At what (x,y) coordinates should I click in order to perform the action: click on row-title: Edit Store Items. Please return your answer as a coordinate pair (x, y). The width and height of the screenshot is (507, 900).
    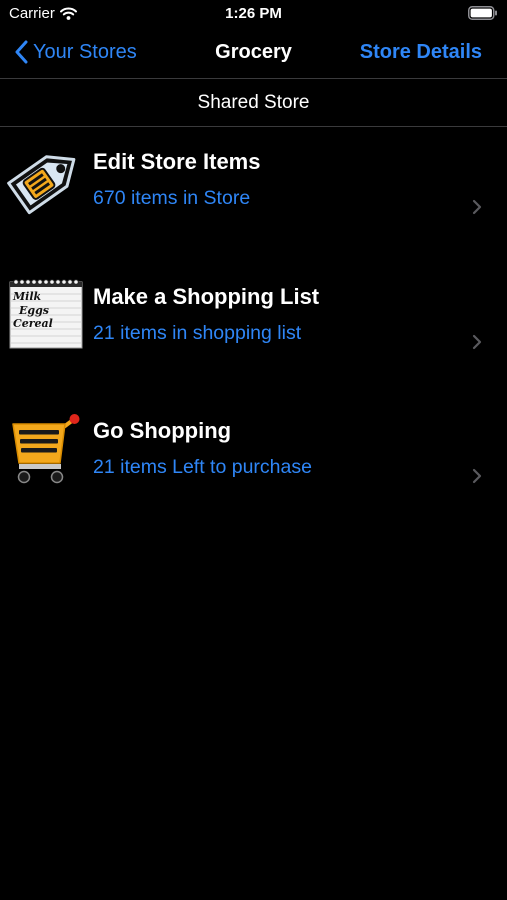
    Looking at the image, I should click on (177, 161).